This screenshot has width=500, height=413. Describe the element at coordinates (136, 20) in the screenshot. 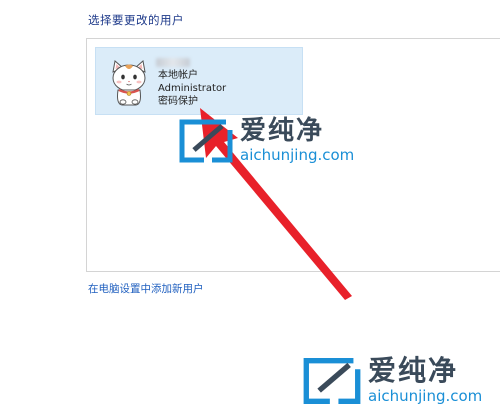

I see `section-title: 选择要更改的用户` at that location.